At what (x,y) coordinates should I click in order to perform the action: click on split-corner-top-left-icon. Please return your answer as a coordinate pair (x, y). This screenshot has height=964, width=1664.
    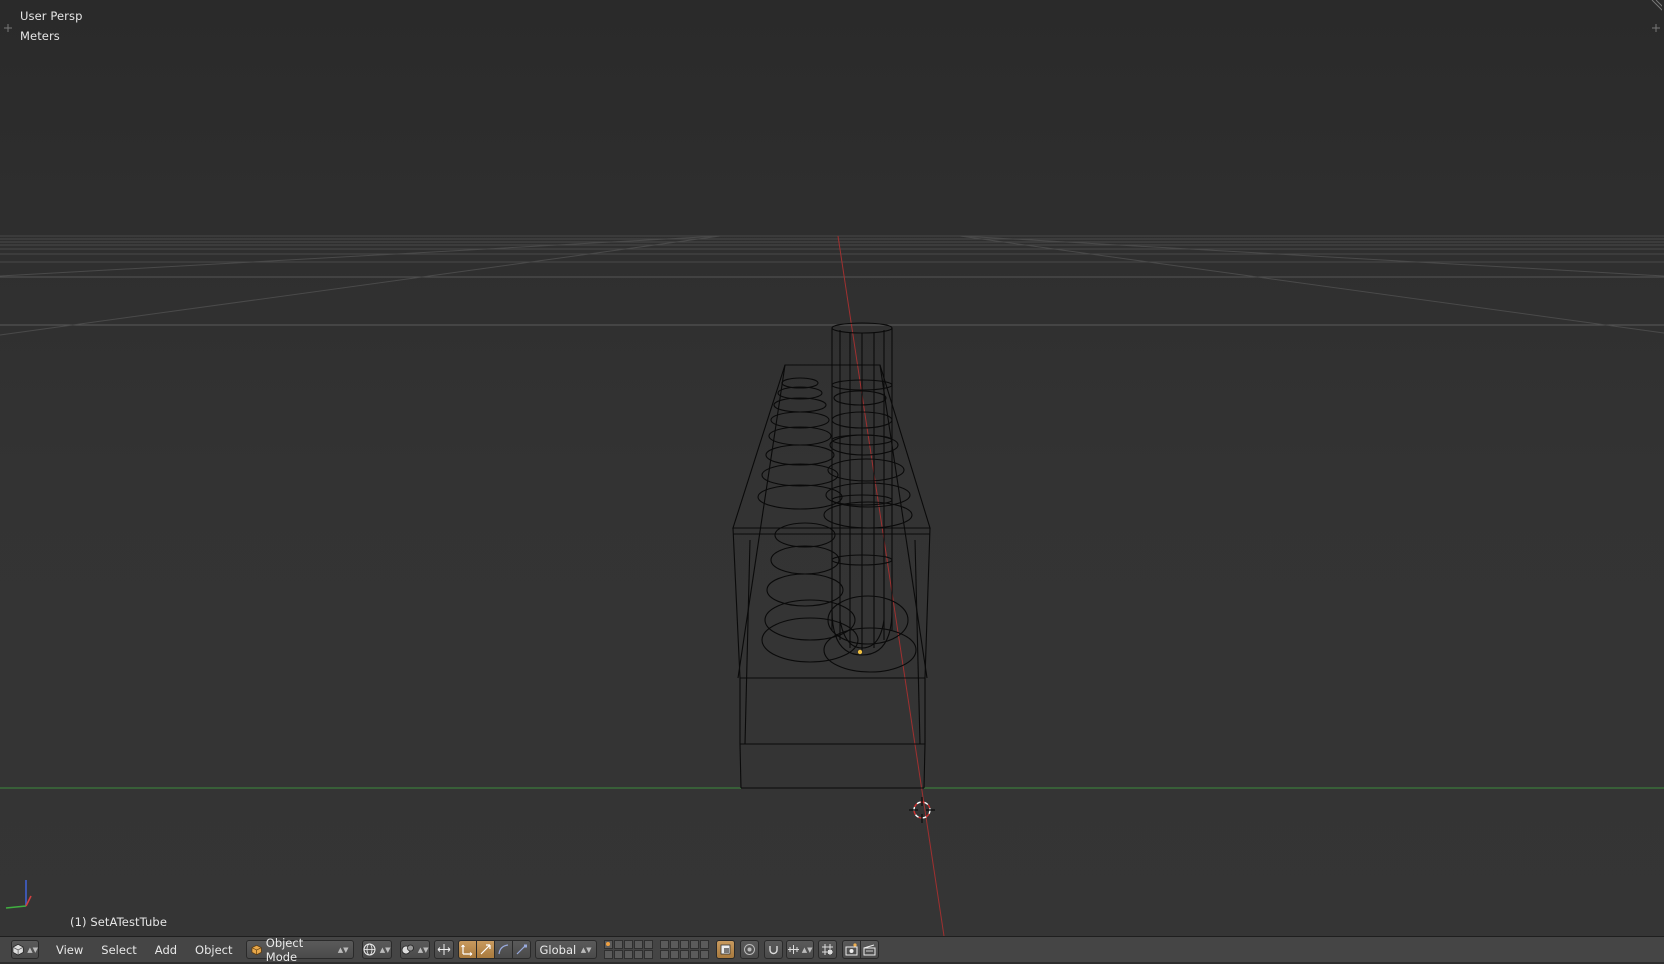
    Looking at the image, I should click on (8, 28).